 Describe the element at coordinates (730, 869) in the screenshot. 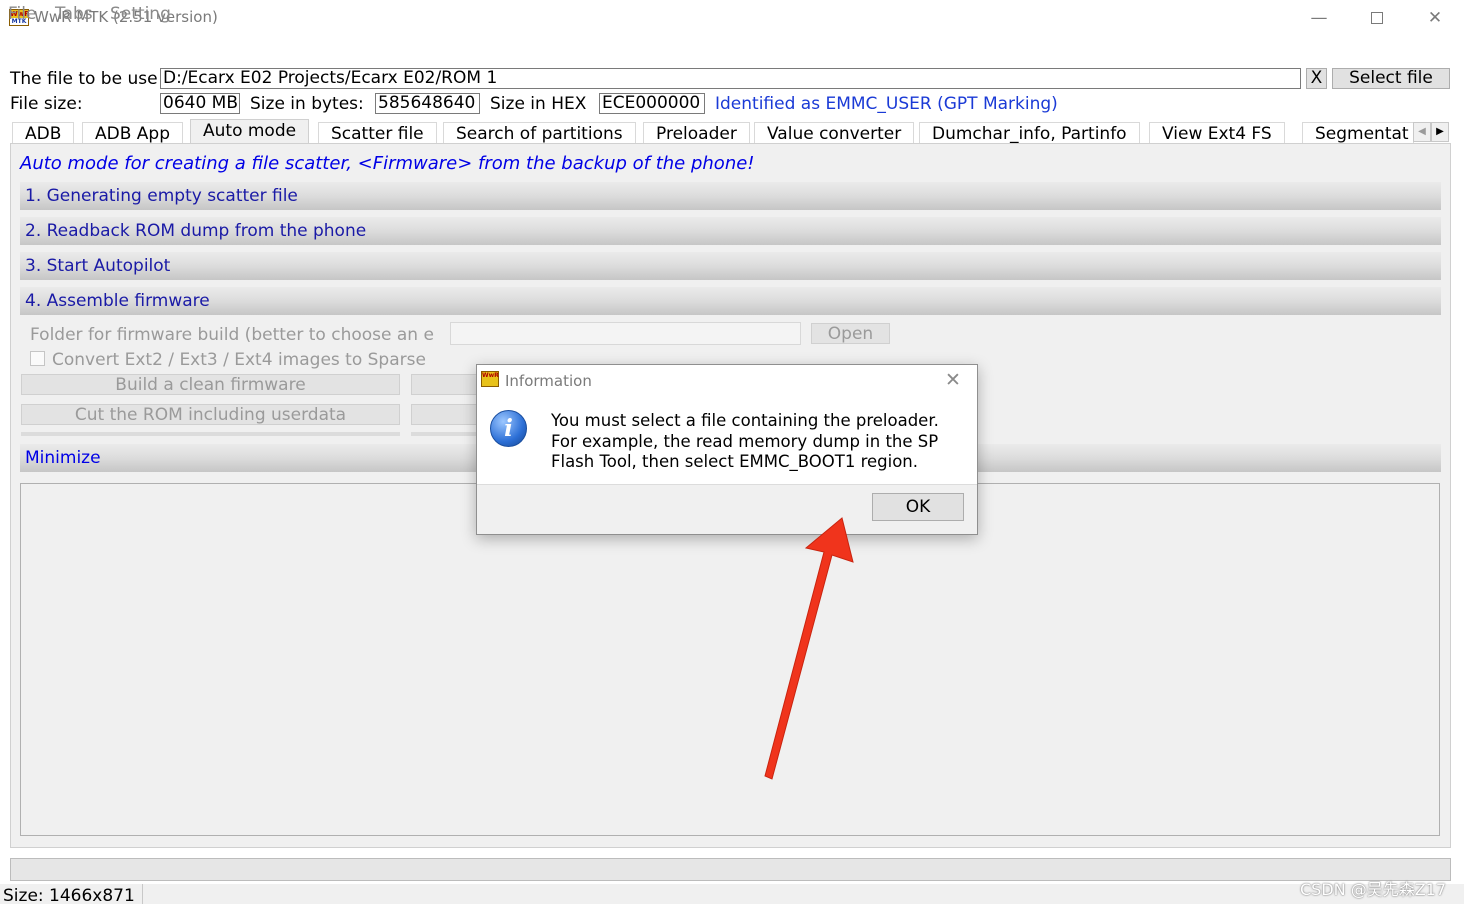

I see `progress-bar` at that location.